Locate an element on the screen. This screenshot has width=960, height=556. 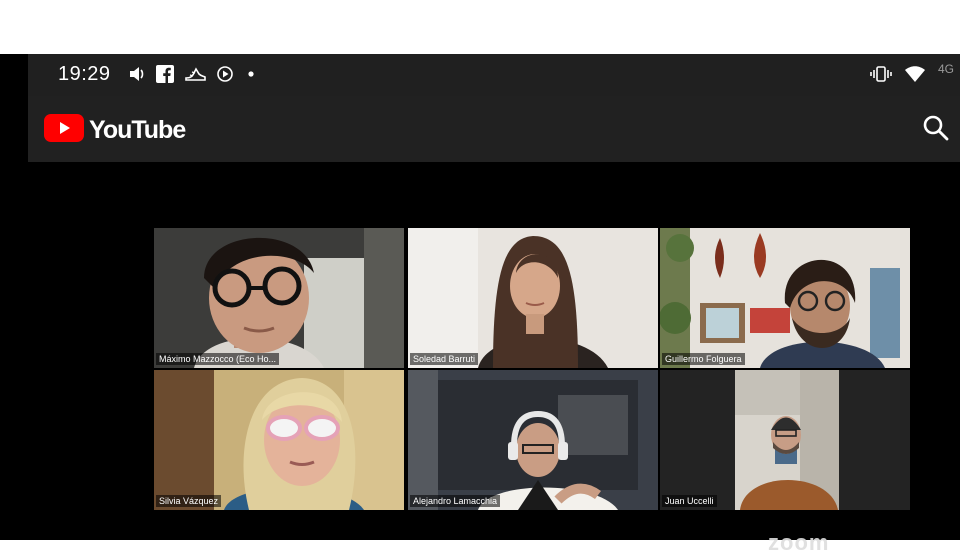
status-time: 19:29 is located at coordinates (84, 74).